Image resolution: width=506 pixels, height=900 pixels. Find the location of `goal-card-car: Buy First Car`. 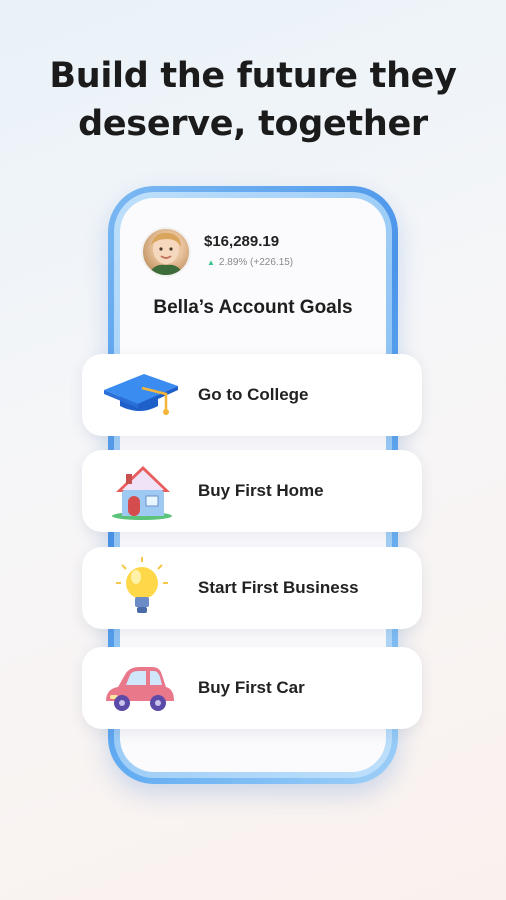

goal-card-car: Buy First Car is located at coordinates (252, 688).